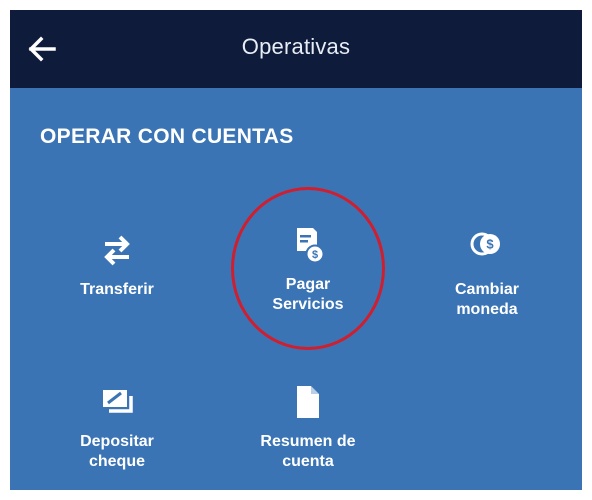 The image size is (592, 500). Describe the element at coordinates (487, 275) in the screenshot. I see `cambiar-moneda-button: $ Cambiar moneda` at that location.